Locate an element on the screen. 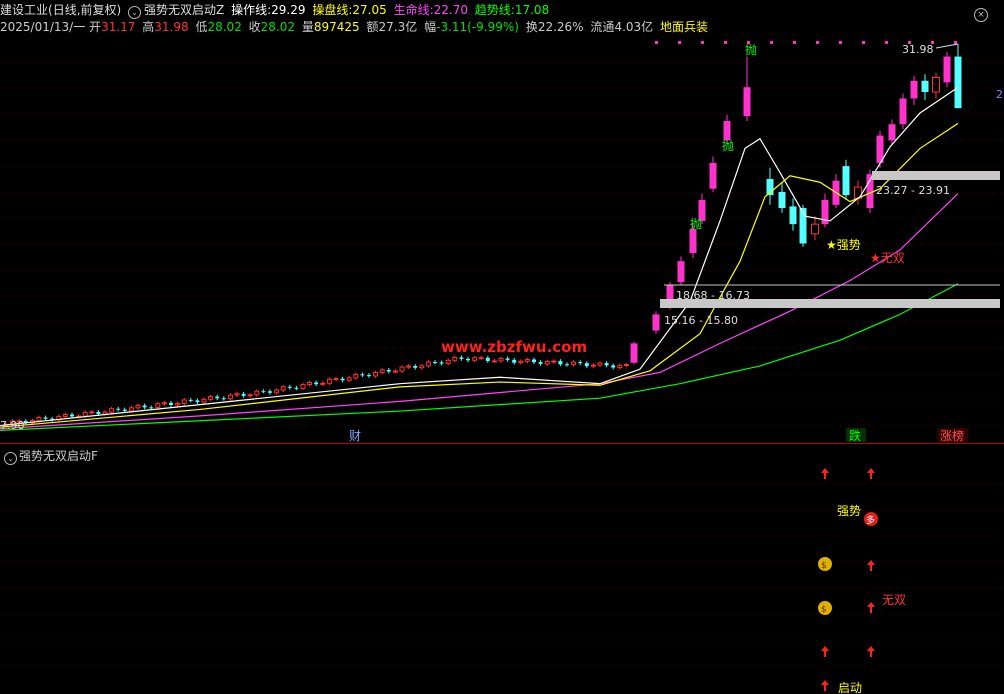 The width and height of the screenshot is (1004, 694). rank-marker: 涨榜 is located at coordinates (952, 435).